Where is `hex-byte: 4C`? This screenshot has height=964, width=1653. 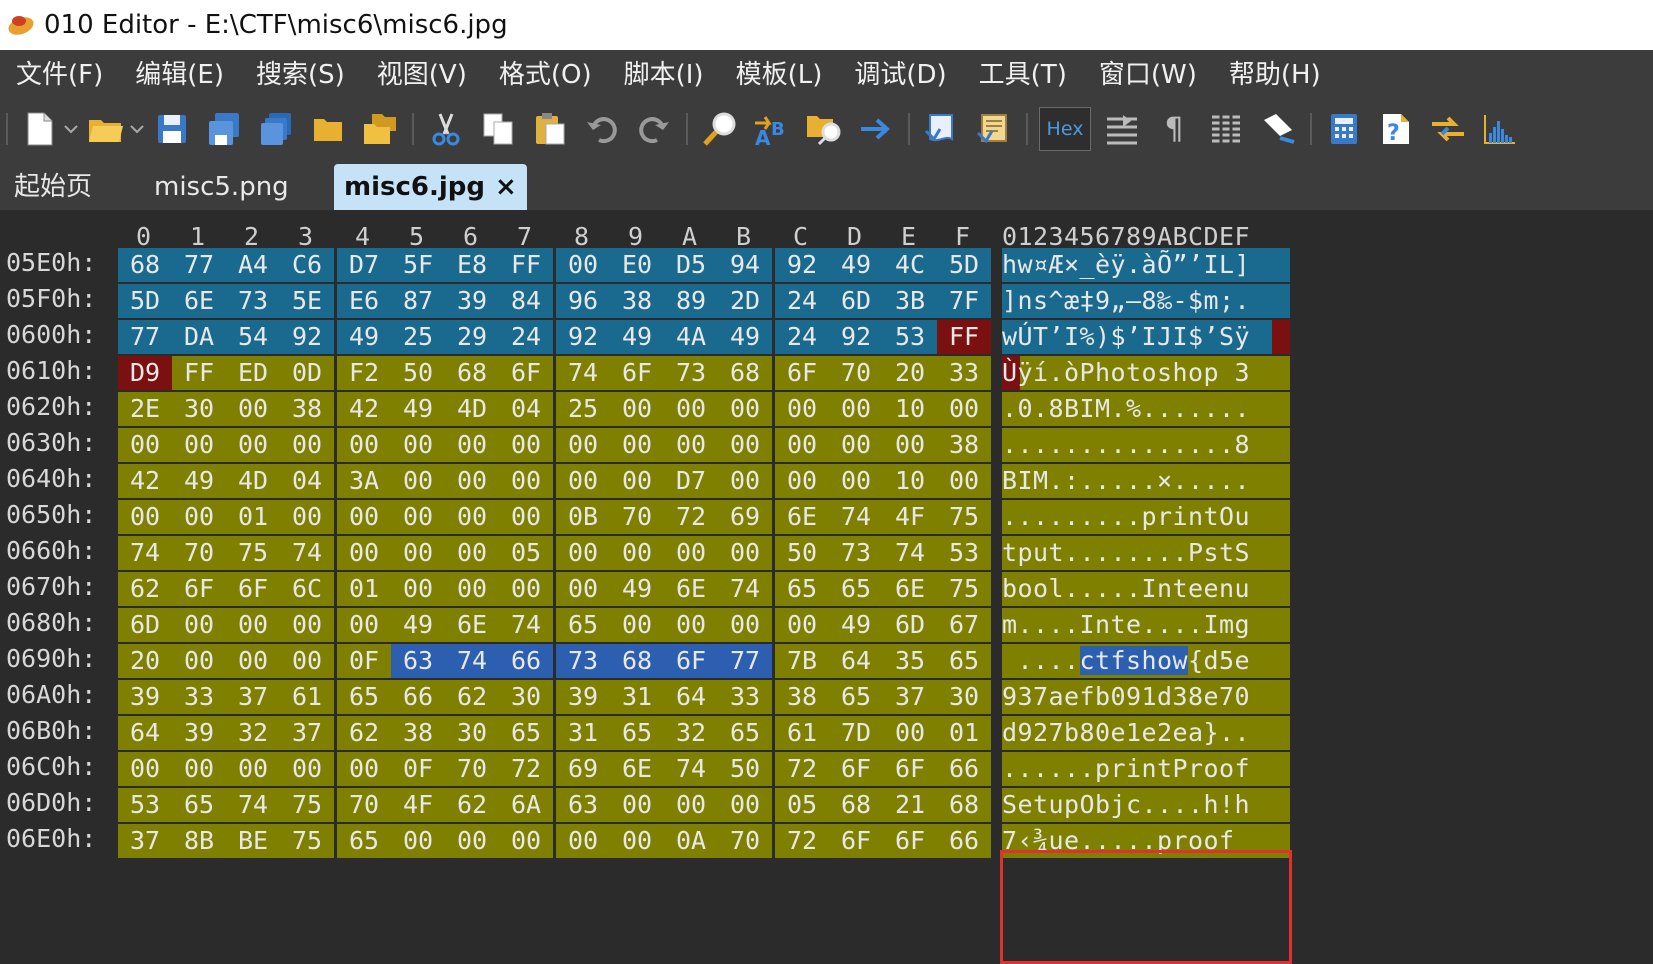
hex-byte: 4C is located at coordinates (910, 265).